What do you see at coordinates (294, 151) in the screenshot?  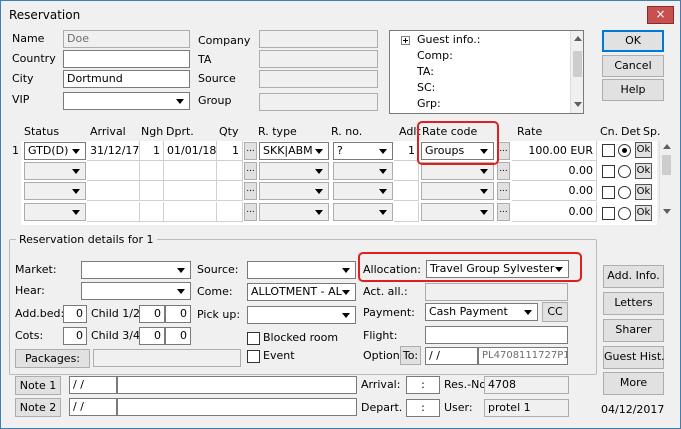 I see `rtype-select-row1: SKK|ABM` at bounding box center [294, 151].